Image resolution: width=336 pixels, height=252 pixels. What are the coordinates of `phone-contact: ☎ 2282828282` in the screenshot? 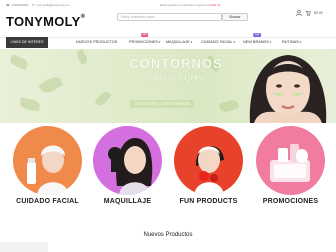 It's located at (17, 5).